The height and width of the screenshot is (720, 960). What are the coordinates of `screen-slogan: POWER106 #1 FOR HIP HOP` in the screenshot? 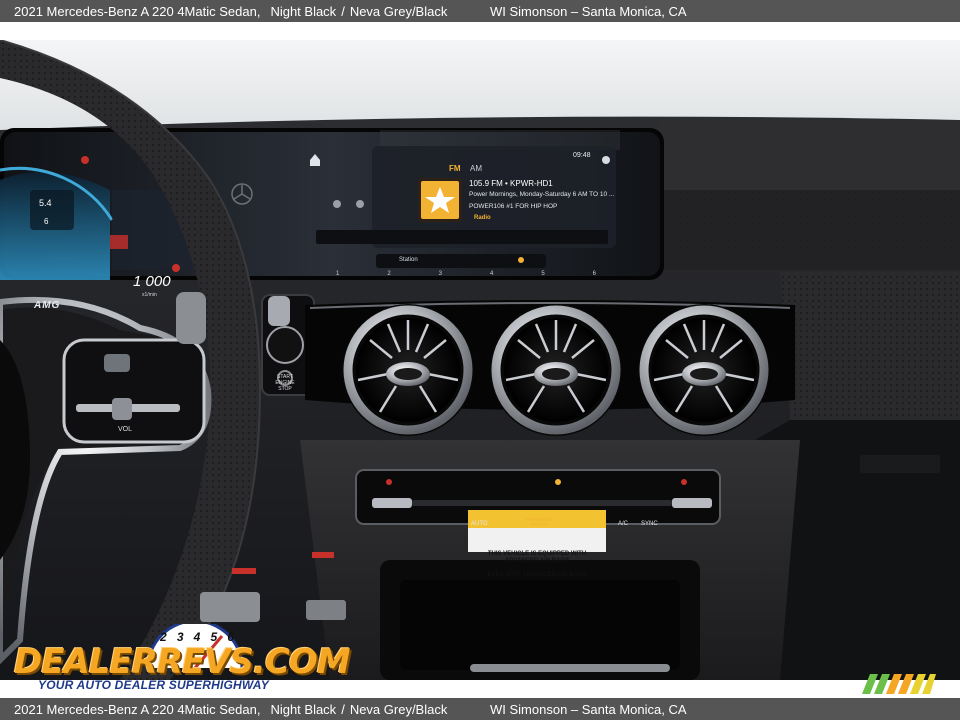 It's located at (513, 206).